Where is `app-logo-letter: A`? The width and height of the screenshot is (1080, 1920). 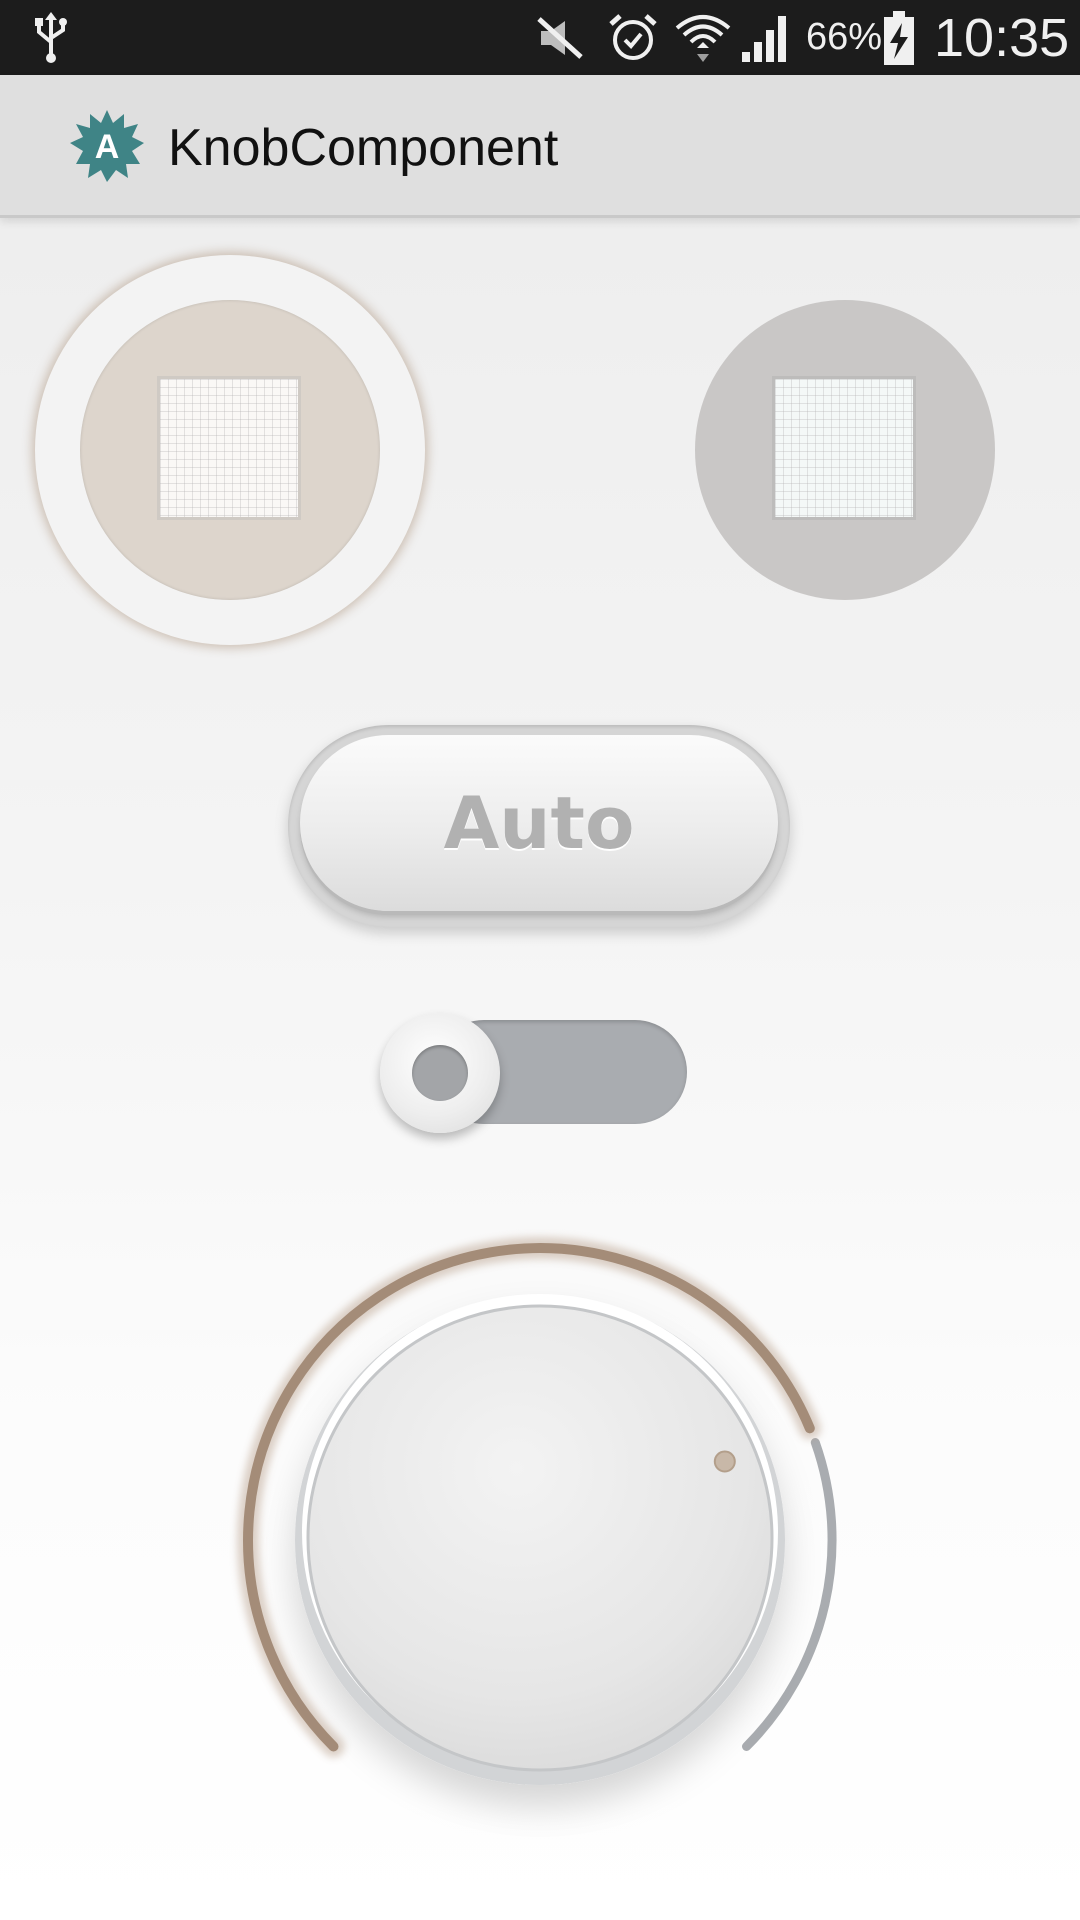 app-logo-letter: A is located at coordinates (107, 147).